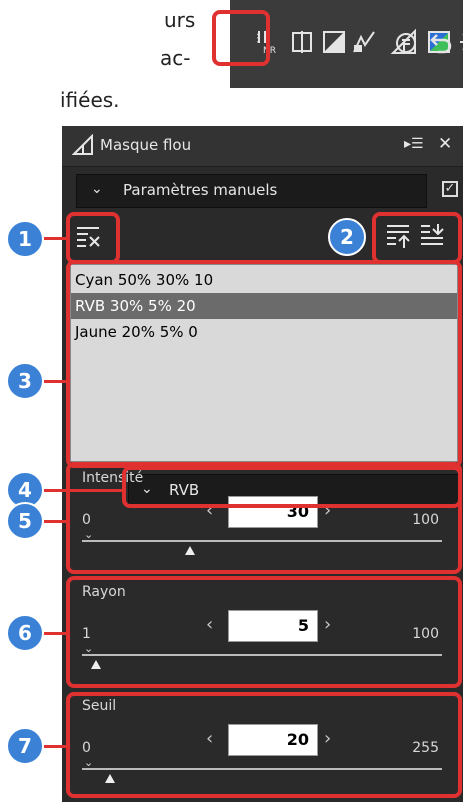 The image size is (463, 806). Describe the element at coordinates (414, 144) in the screenshot. I see `palette-menu-icon: ▸☰` at that location.